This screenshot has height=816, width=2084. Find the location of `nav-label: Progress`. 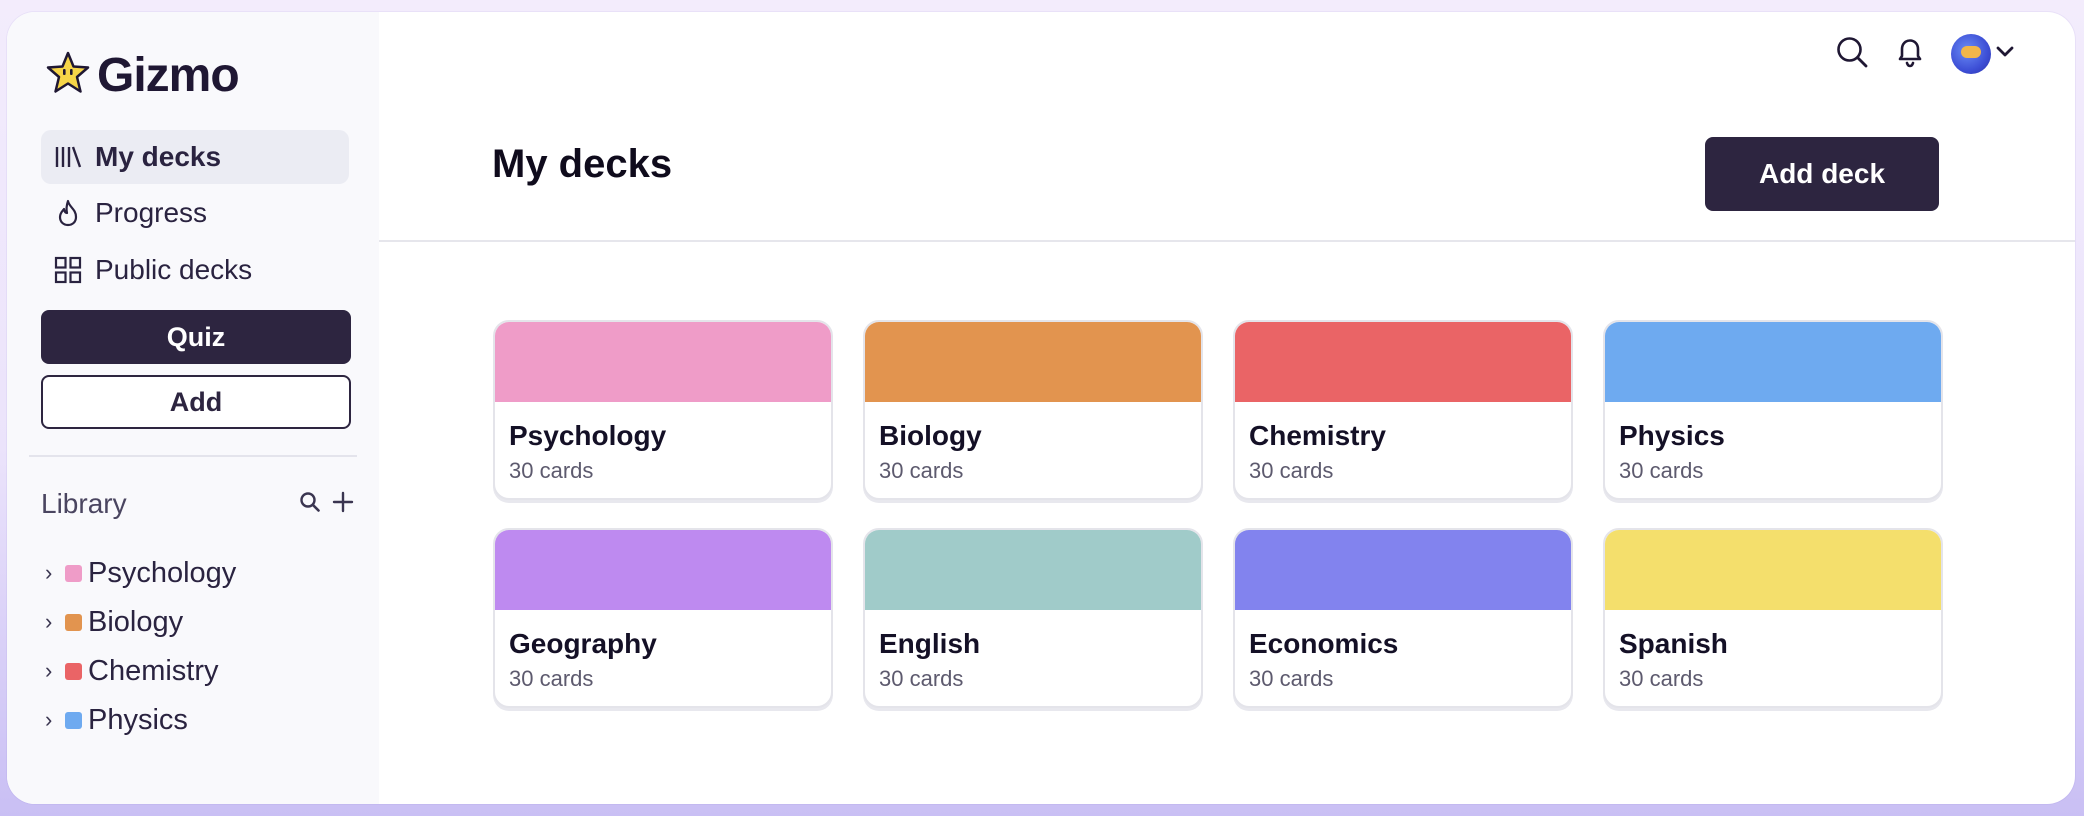

nav-label: Progress is located at coordinates (151, 212).